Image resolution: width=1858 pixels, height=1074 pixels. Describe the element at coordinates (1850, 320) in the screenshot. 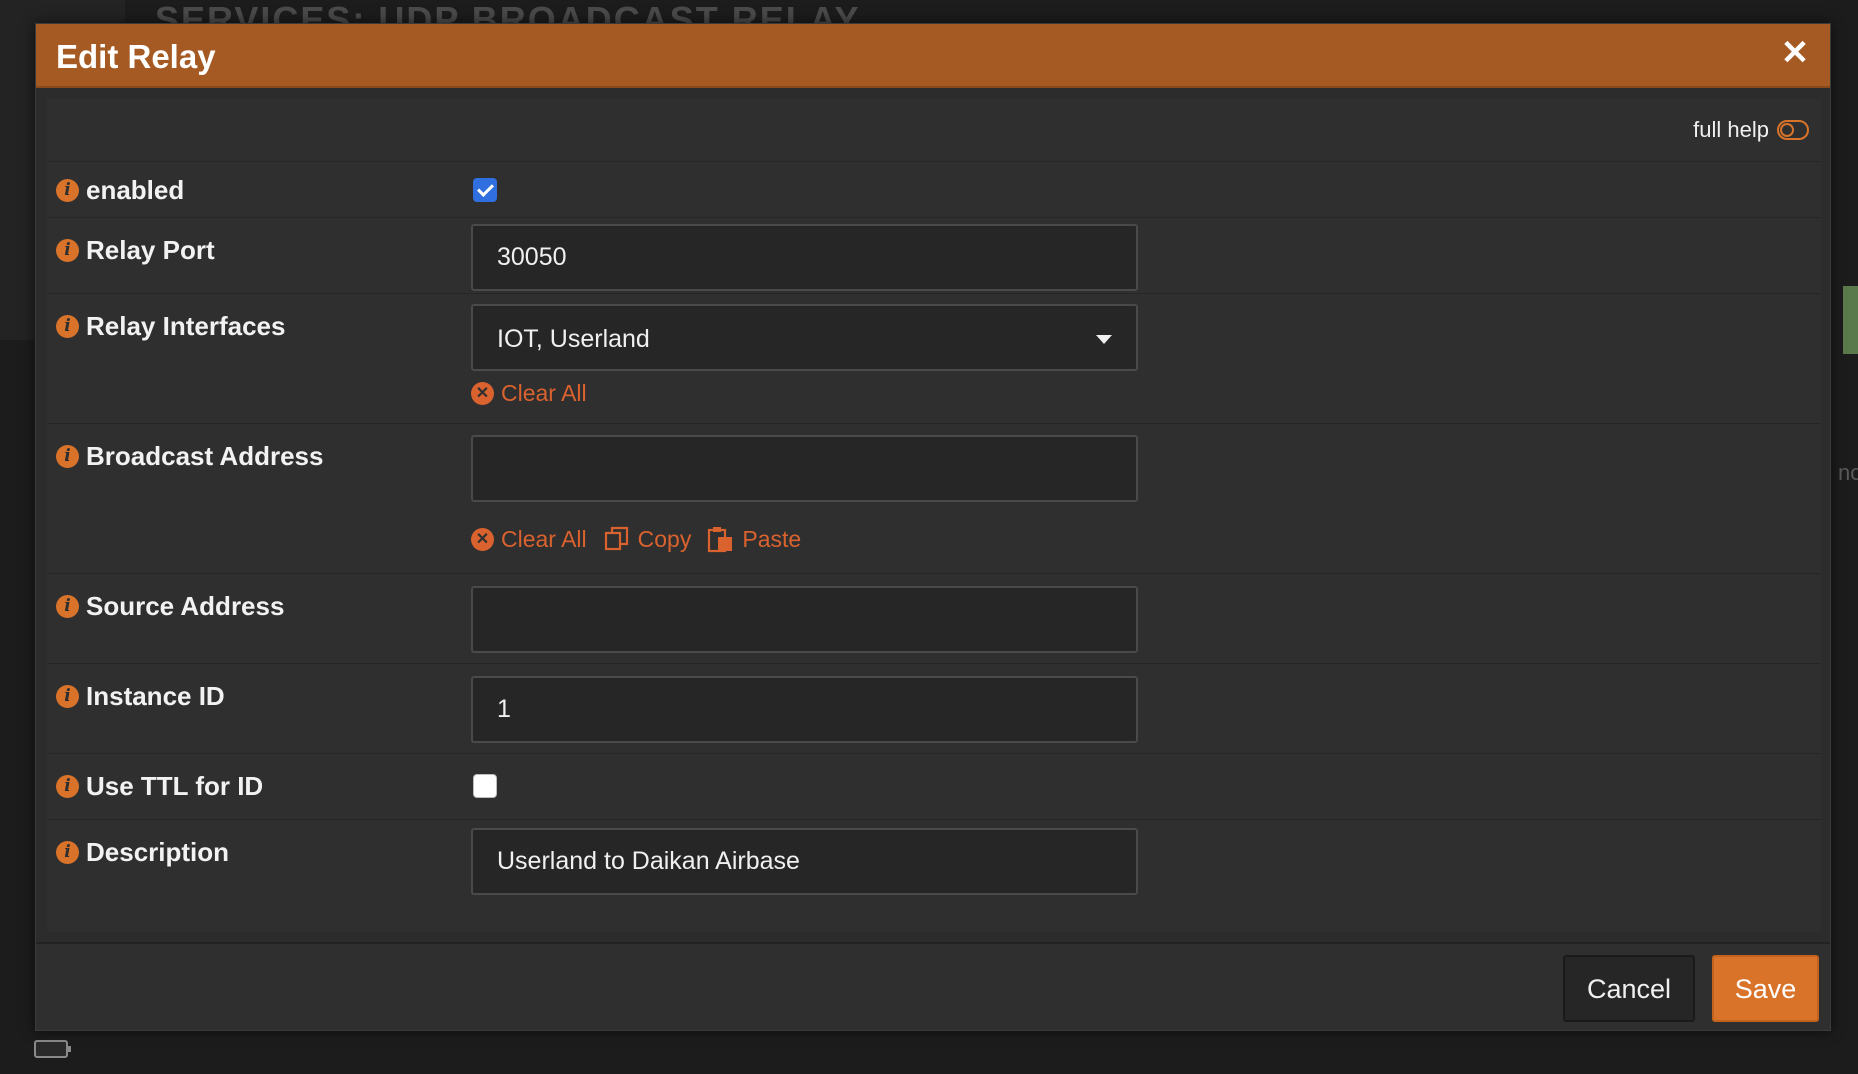

I see `background-accent-bar` at that location.